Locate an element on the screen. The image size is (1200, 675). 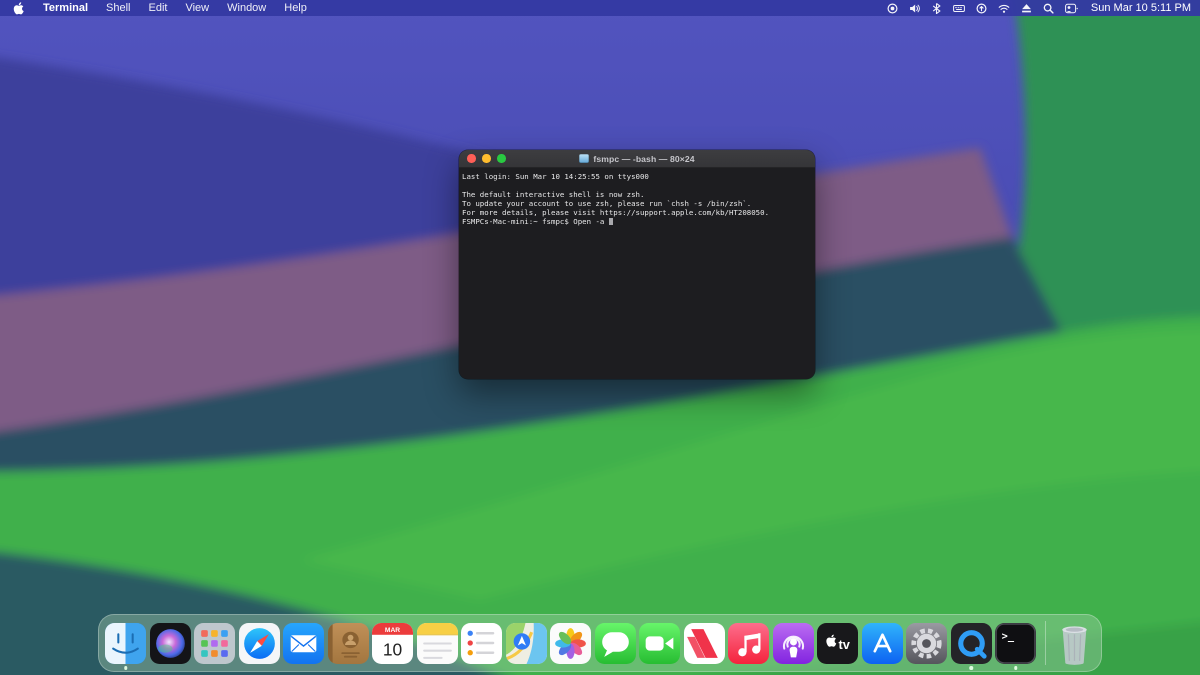
bluetooth-icon is located at coordinates (936, 8).